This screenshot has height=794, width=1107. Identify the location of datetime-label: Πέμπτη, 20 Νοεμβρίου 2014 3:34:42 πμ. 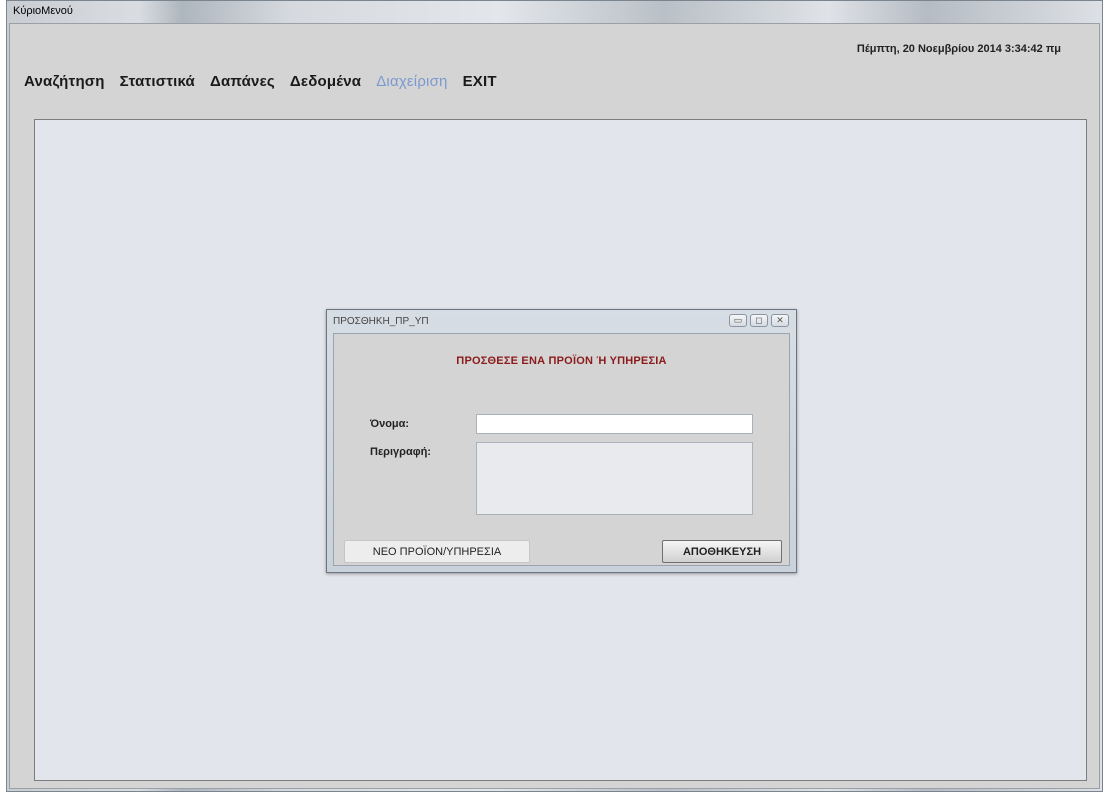
(958, 49).